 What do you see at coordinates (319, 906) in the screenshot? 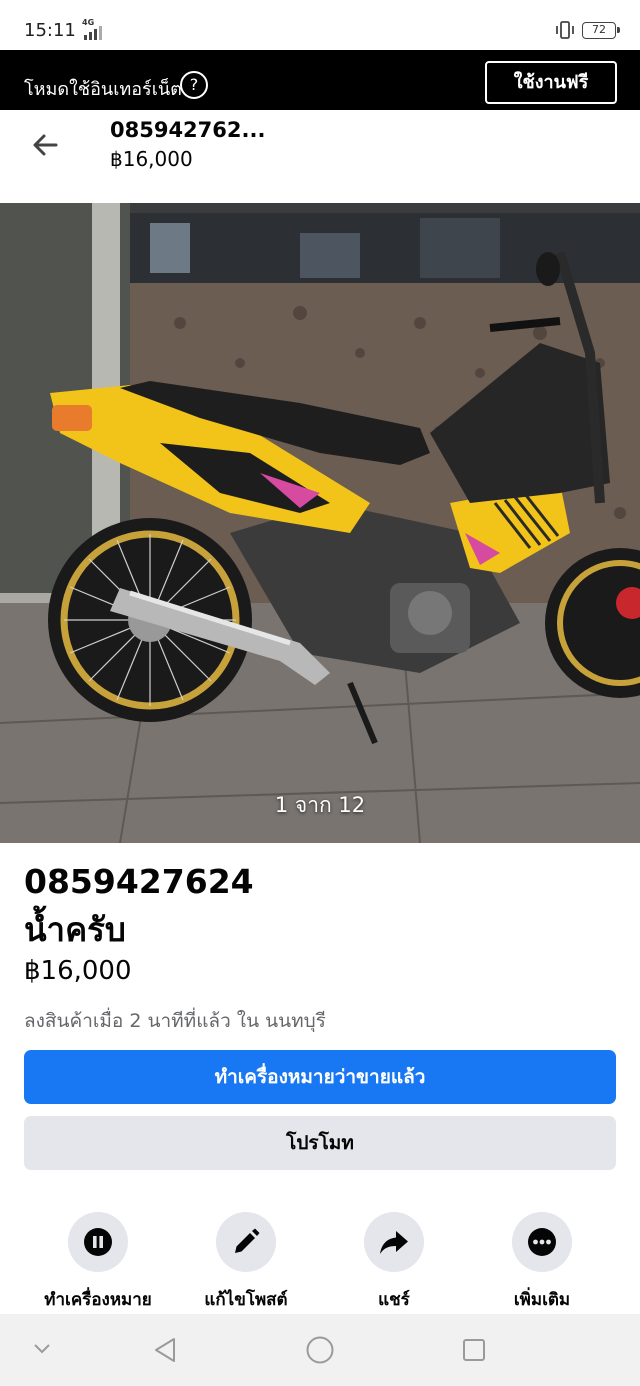
I see `listing-title: 0859427624 น้ำครับ` at bounding box center [319, 906].